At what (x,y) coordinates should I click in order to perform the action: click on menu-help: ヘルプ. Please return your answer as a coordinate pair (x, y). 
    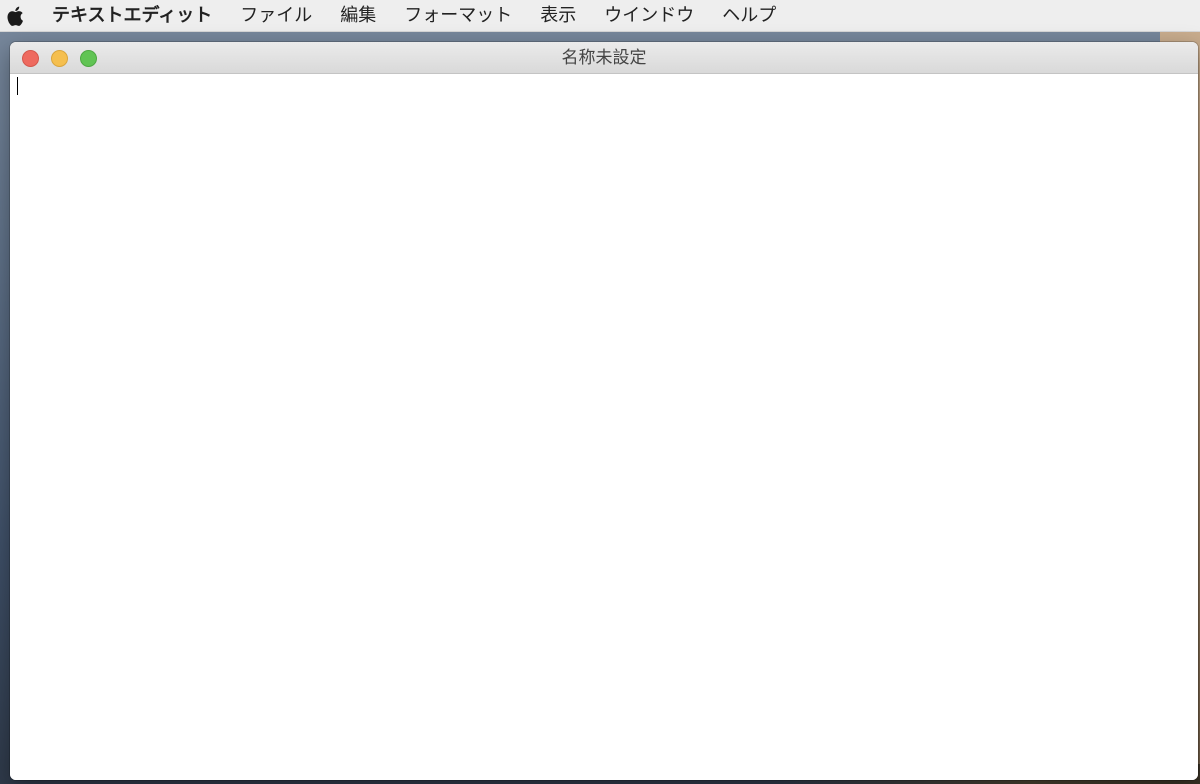
    Looking at the image, I should click on (749, 16).